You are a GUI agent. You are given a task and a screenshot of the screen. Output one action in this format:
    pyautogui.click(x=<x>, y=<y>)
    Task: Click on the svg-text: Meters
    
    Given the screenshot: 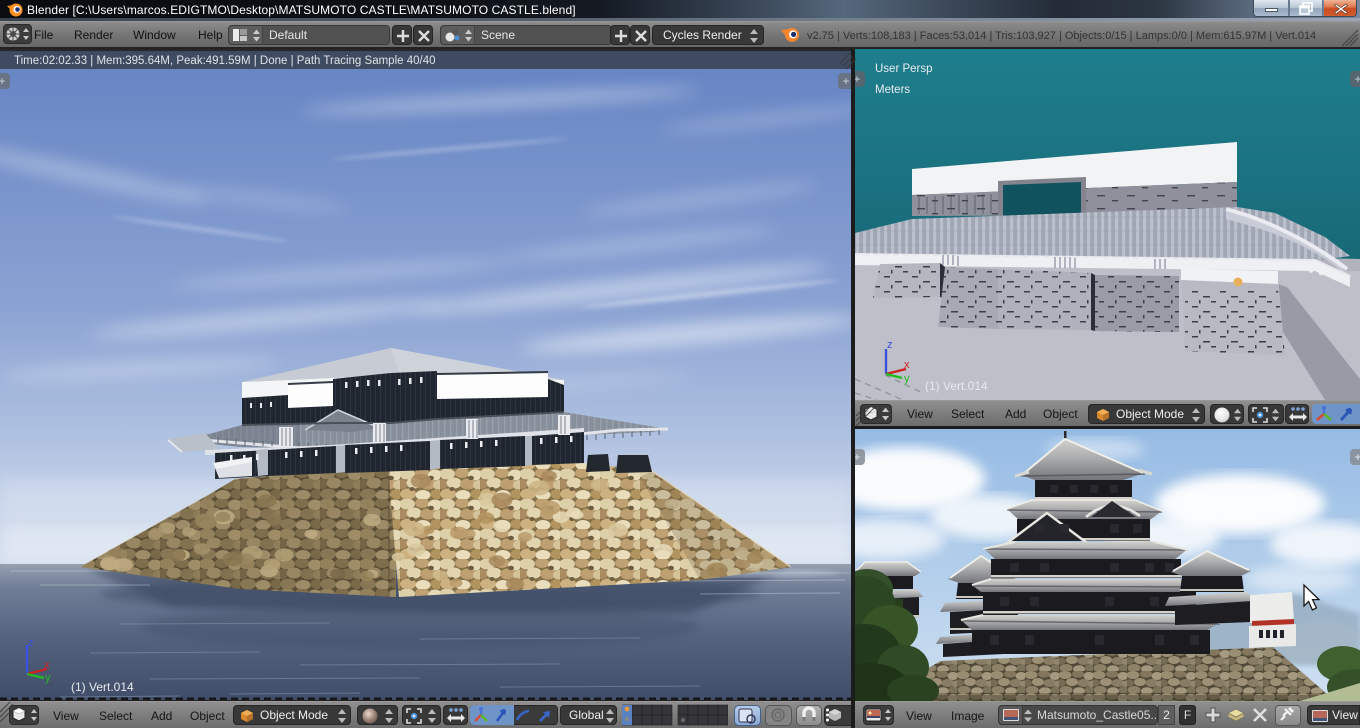 What is the action you would take?
    pyautogui.click(x=892, y=90)
    